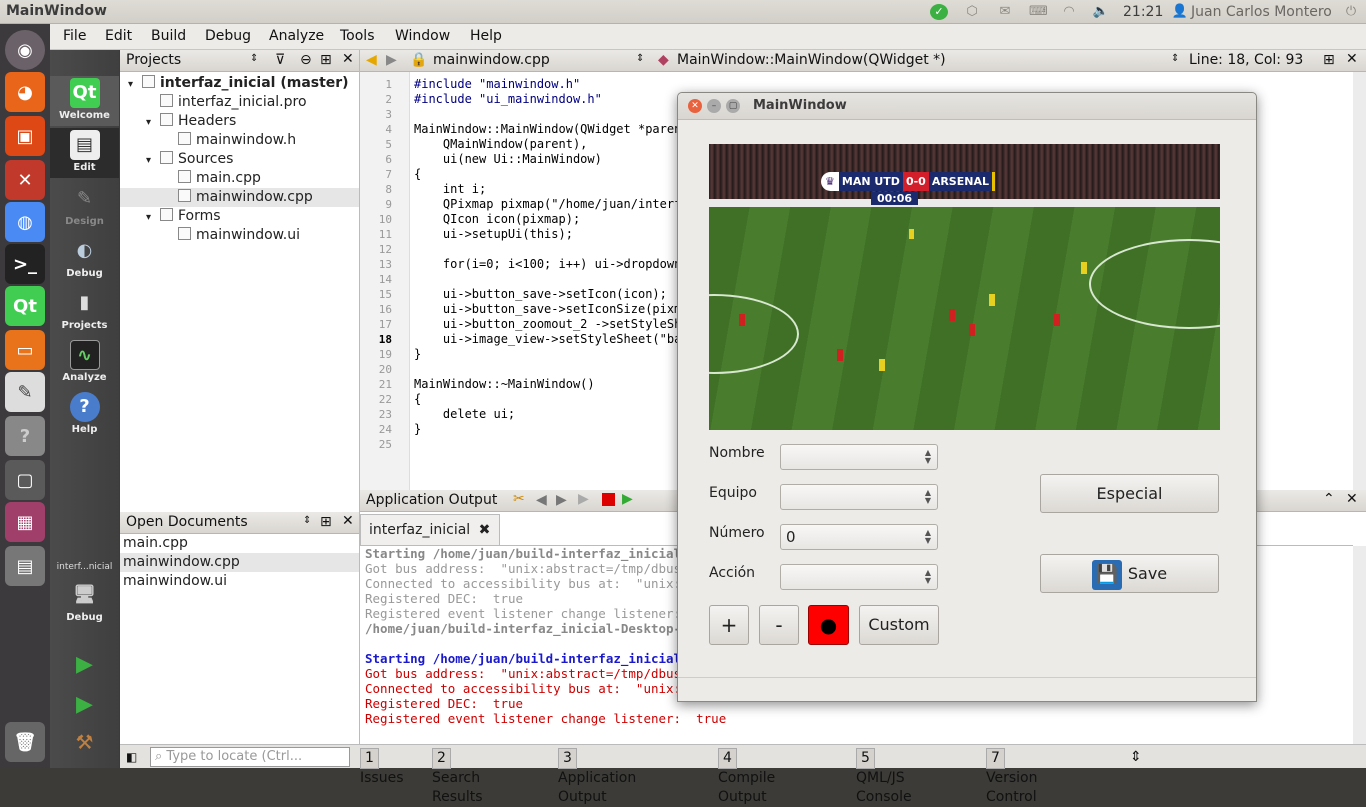 Image resolution: width=1366 pixels, height=807 pixels. What do you see at coordinates (967, 106) in the screenshot?
I see `app-titlebar: ✕ – ▢ MainWindow` at bounding box center [967, 106].